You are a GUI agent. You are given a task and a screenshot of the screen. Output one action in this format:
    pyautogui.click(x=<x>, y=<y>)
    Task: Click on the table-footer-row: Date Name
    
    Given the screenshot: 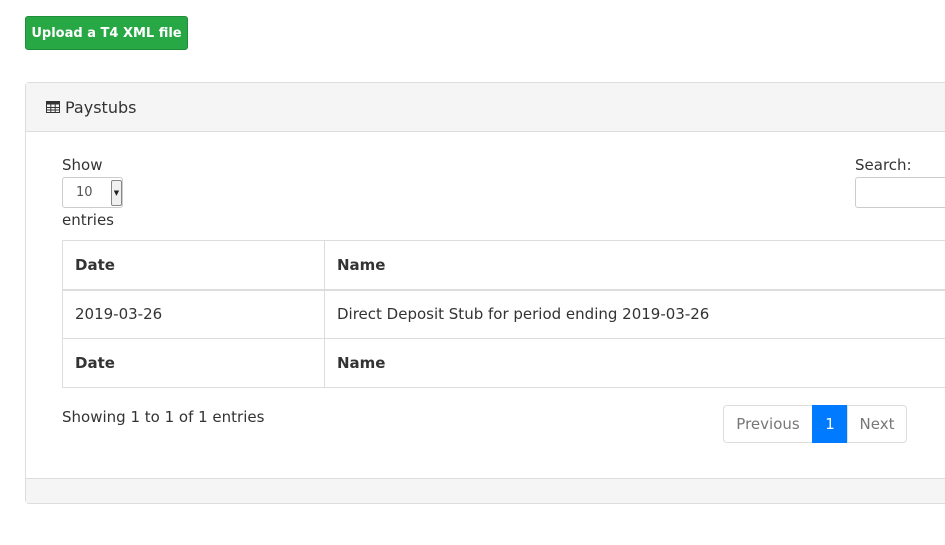 What is the action you would take?
    pyautogui.click(x=503, y=363)
    